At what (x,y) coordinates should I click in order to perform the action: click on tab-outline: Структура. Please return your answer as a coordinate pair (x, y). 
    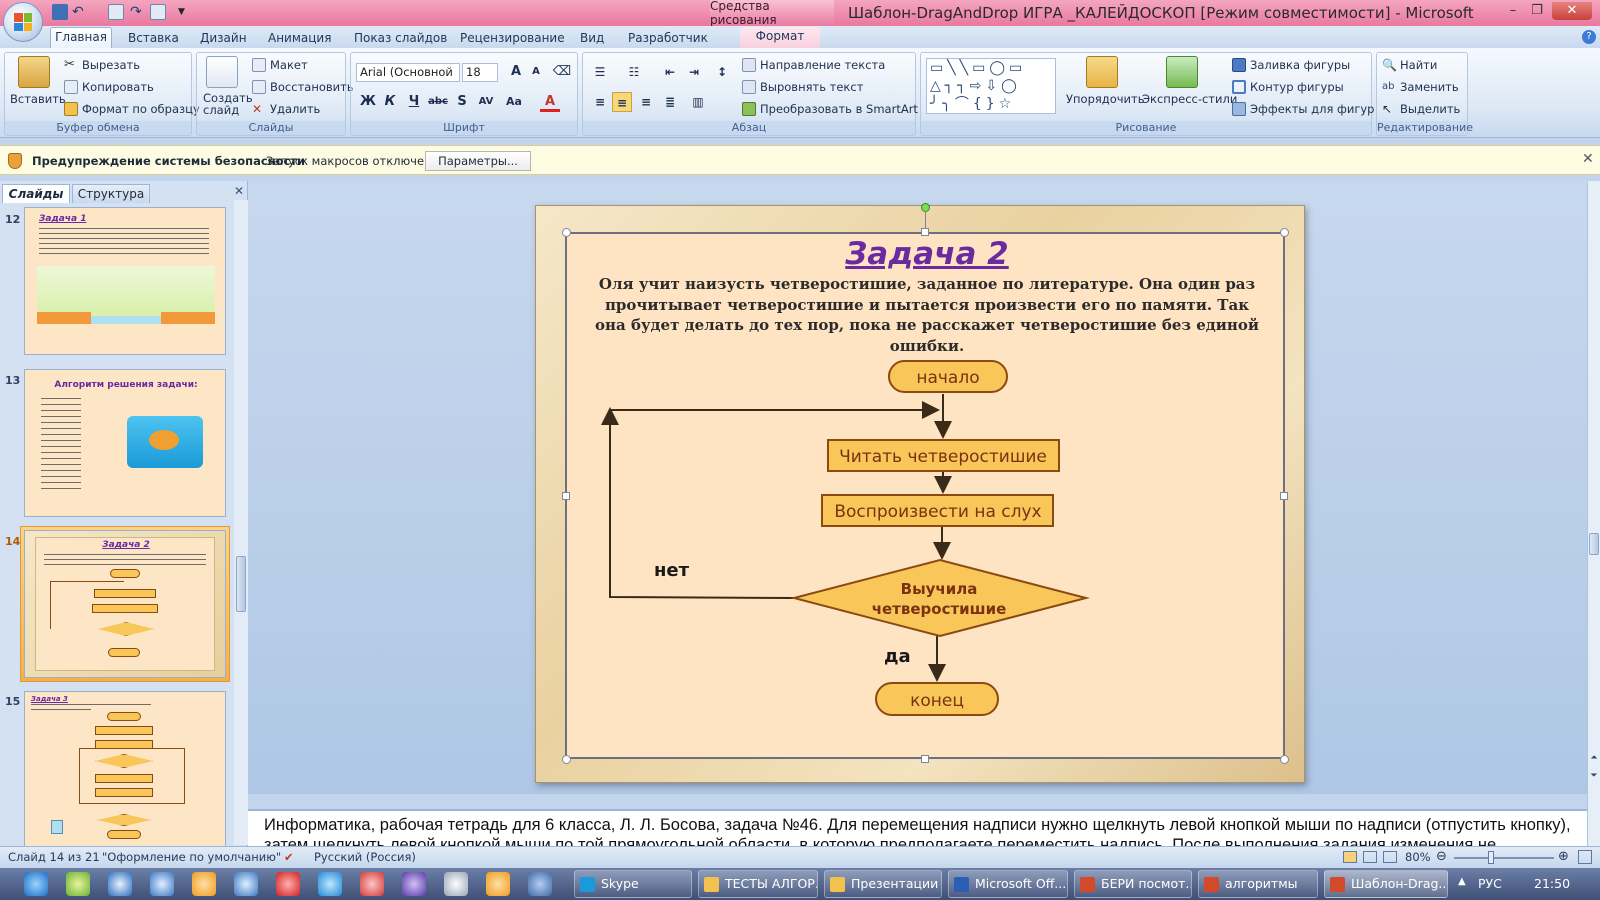
    Looking at the image, I should click on (111, 193).